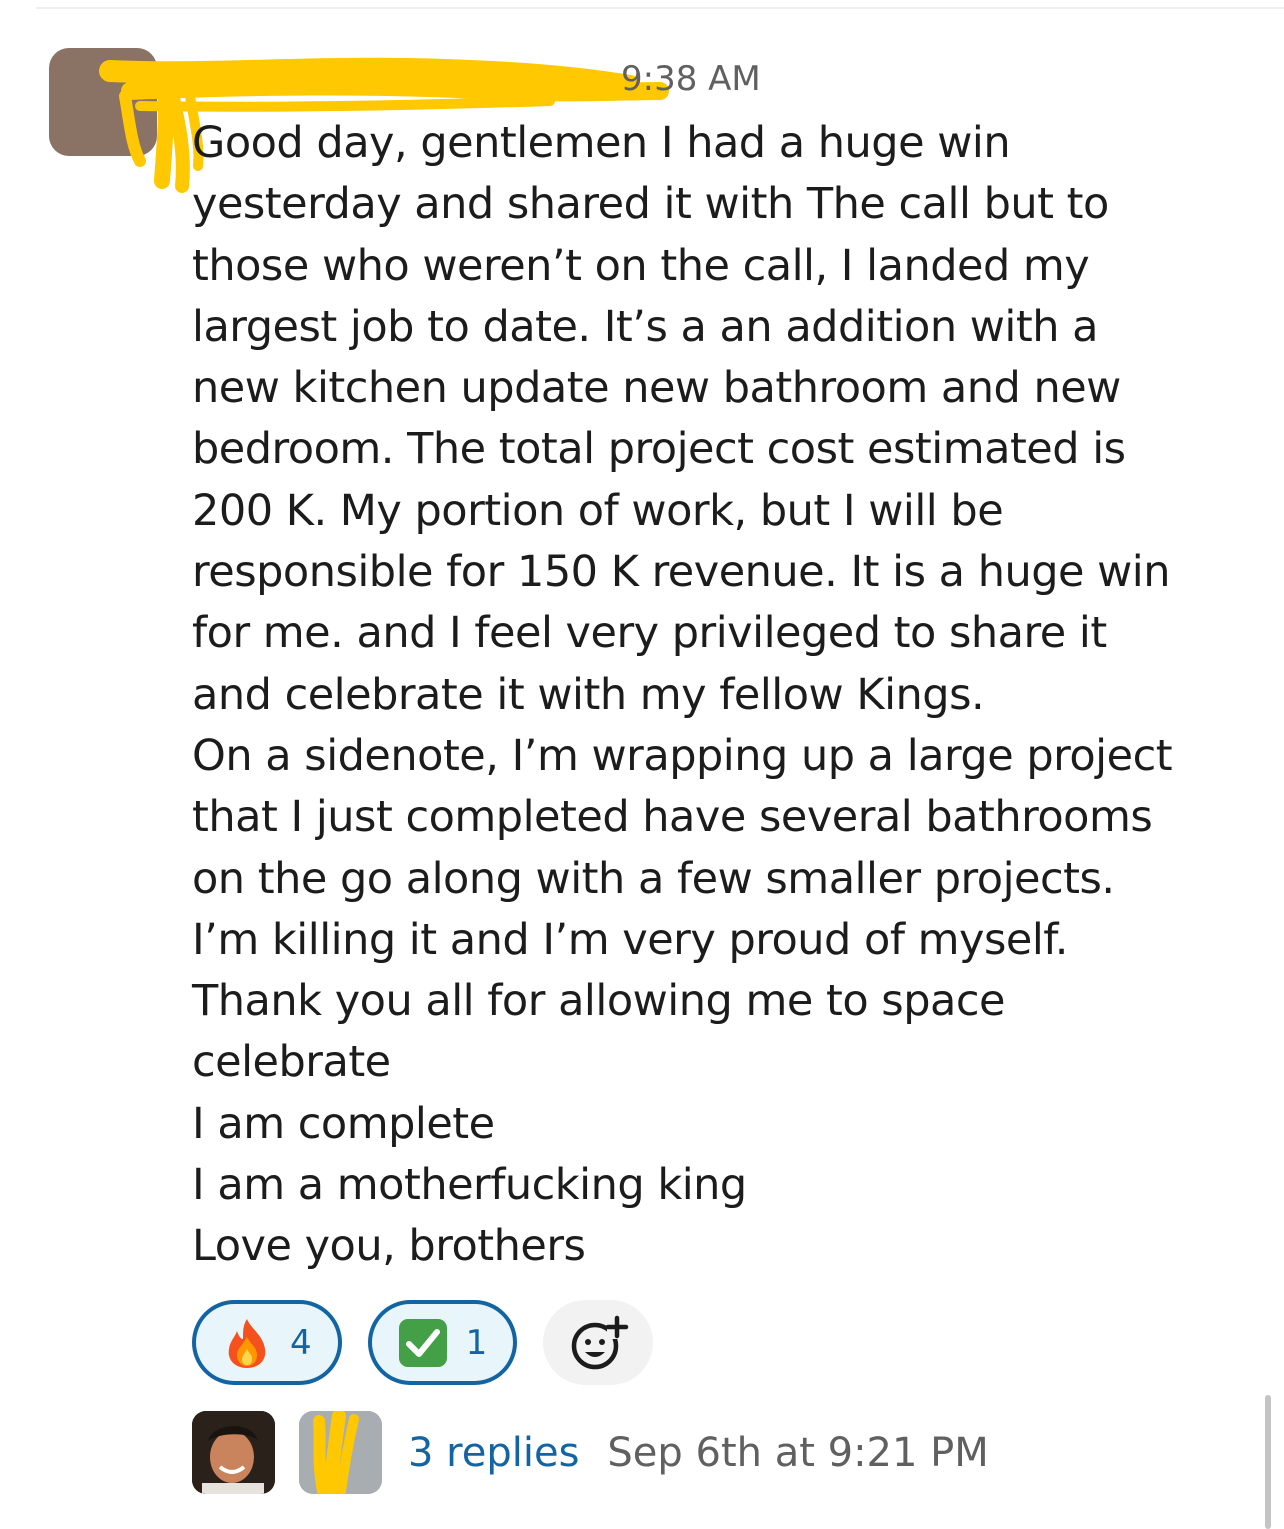  What do you see at coordinates (1268, 1462) in the screenshot?
I see `scrollbar` at bounding box center [1268, 1462].